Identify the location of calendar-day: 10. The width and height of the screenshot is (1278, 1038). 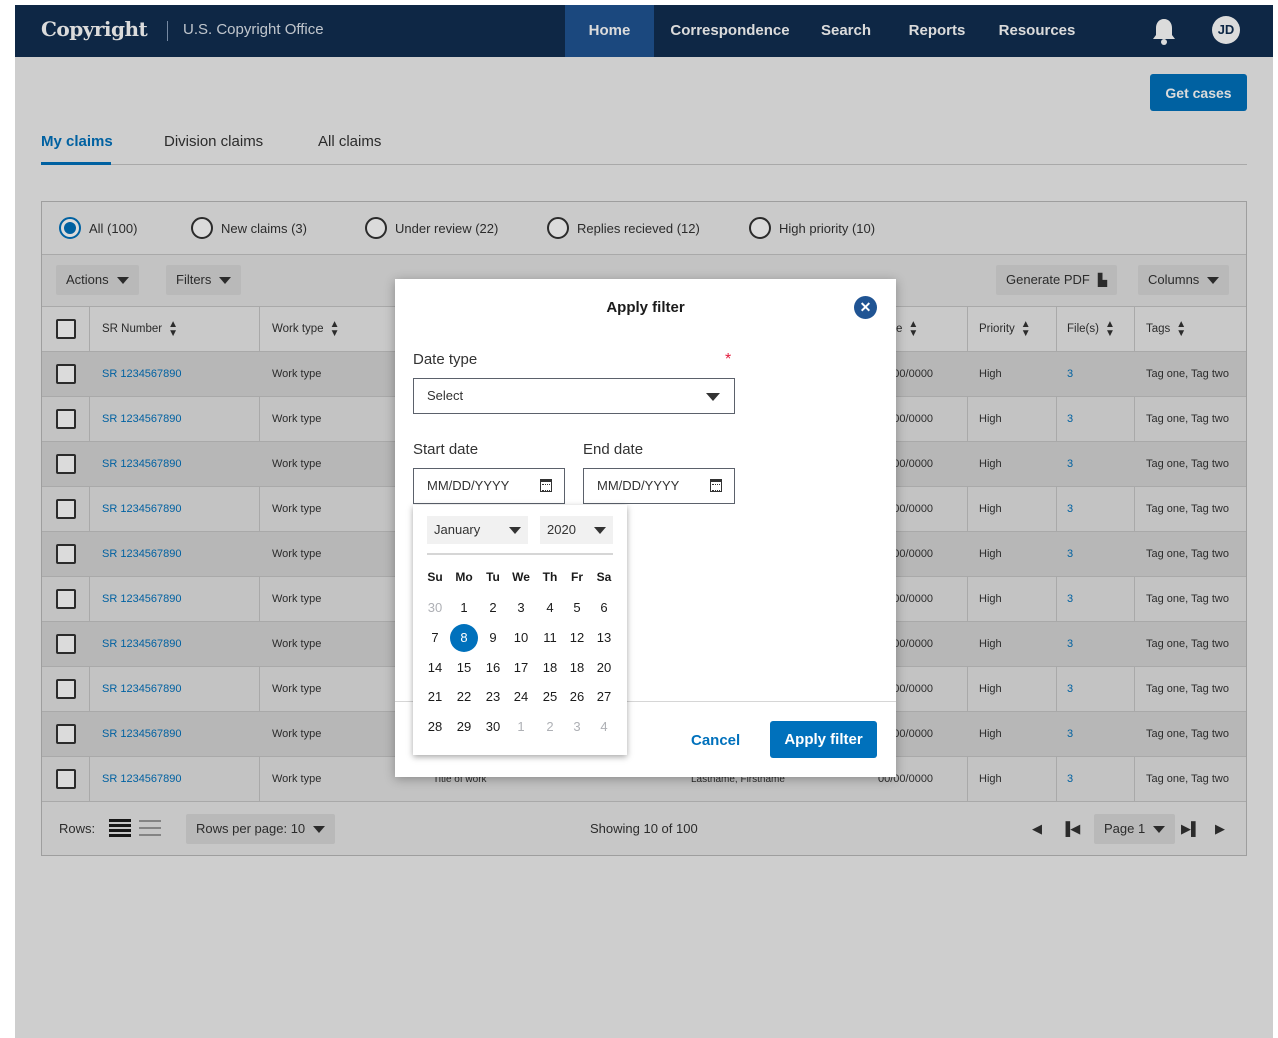
(521, 638).